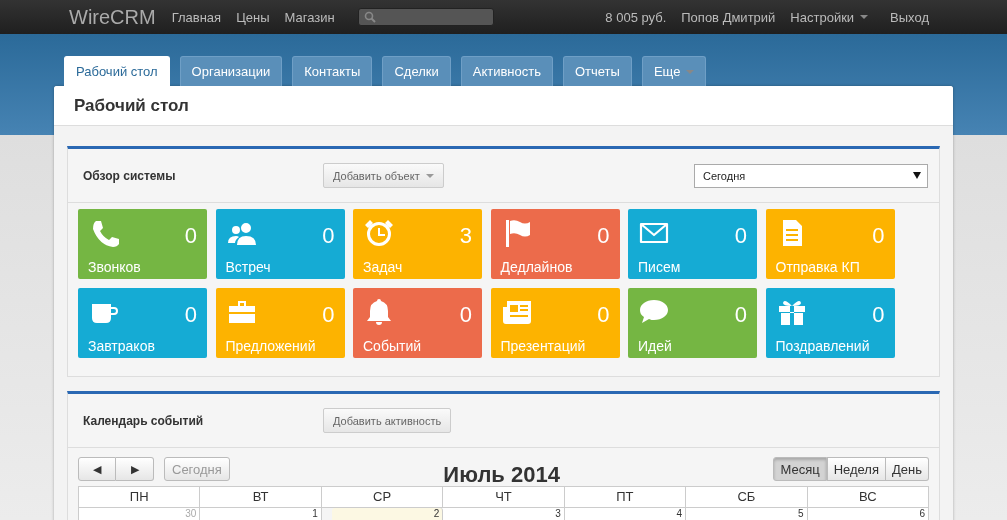 The height and width of the screenshot is (520, 1007). I want to click on nav-link: Магазин, so click(309, 17).